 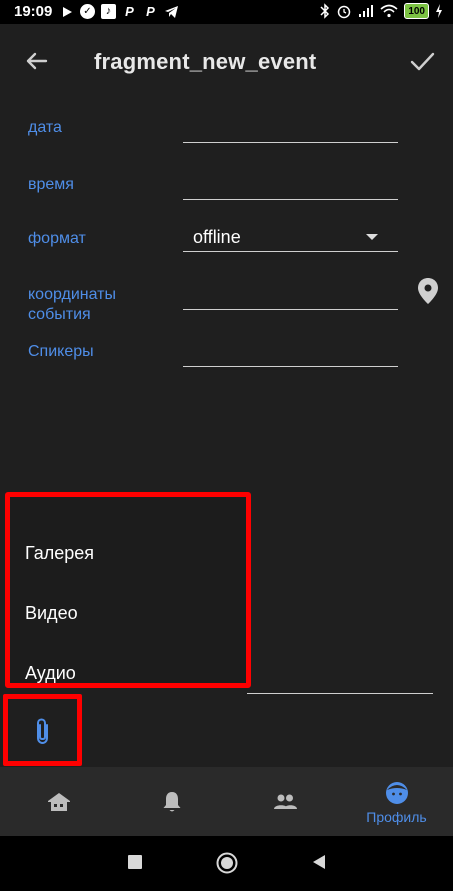 I want to click on system-navigation-bar, so click(x=226, y=863).